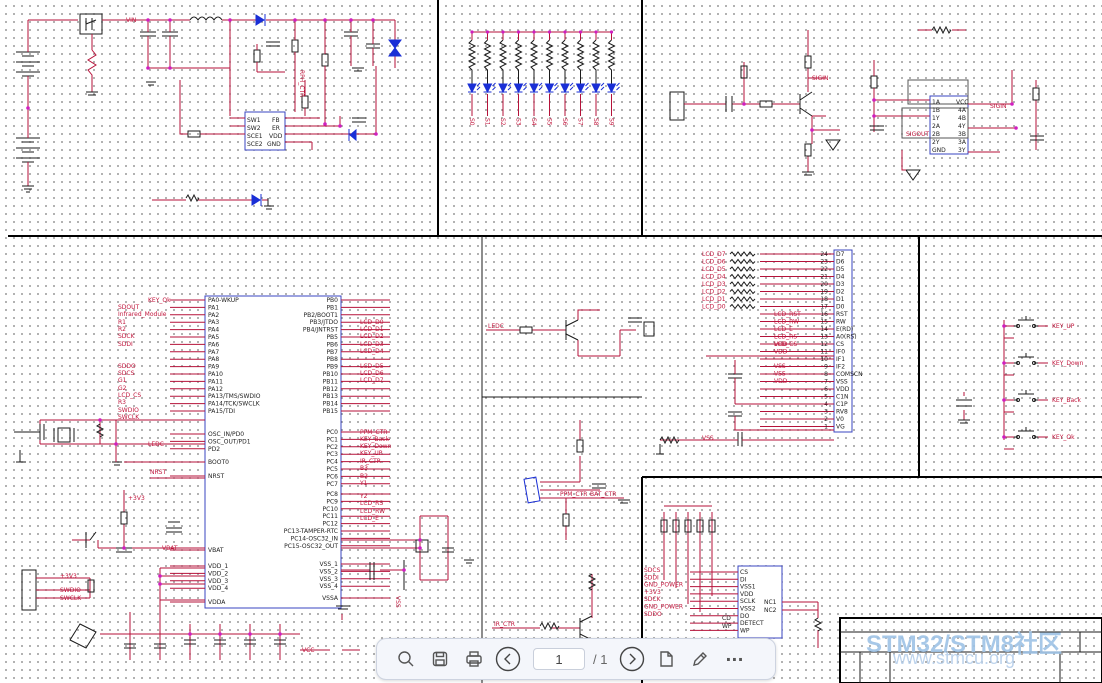 Image resolution: width=1102 pixels, height=683 pixels. What do you see at coordinates (440, 659) in the screenshot?
I see `save-button` at bounding box center [440, 659].